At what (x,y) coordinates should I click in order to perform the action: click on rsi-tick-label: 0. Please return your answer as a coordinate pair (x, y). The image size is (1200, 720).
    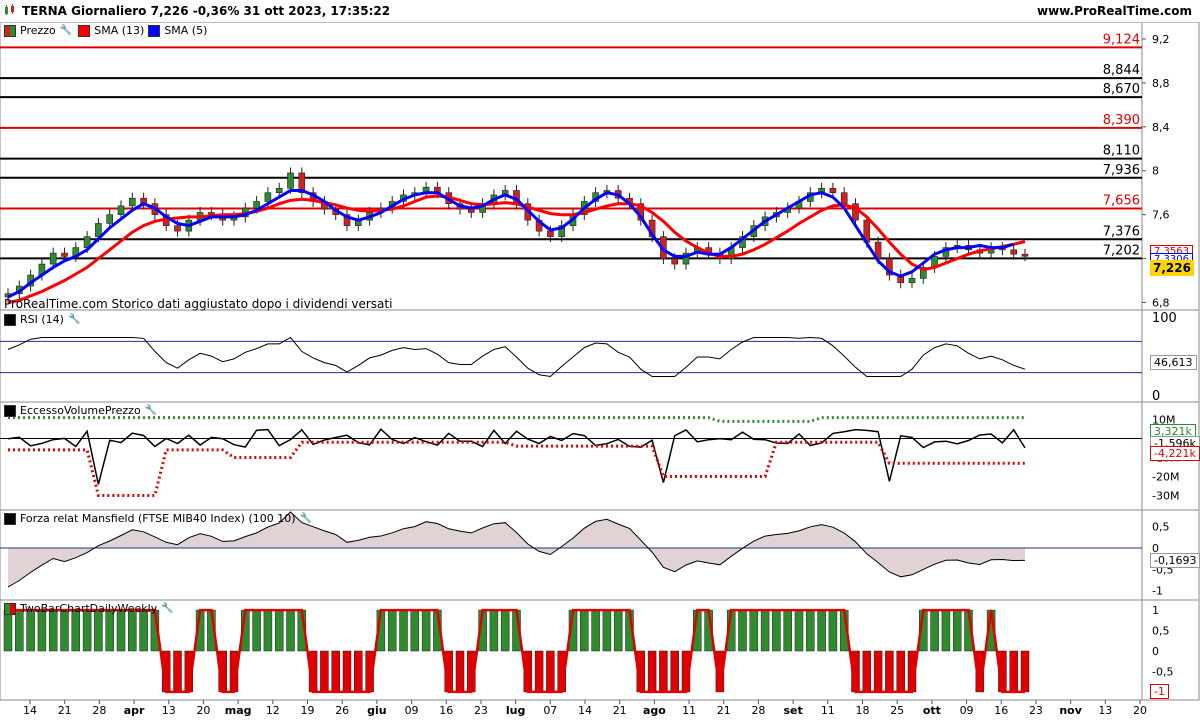
    Looking at the image, I should click on (1156, 396).